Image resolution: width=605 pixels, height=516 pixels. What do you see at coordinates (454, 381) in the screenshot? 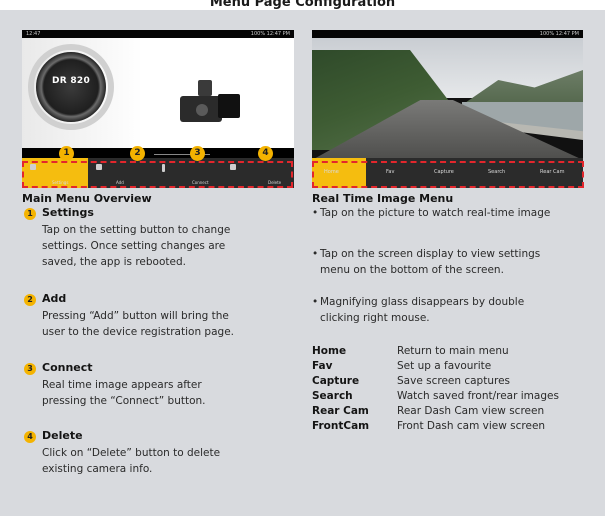
I see `value-capture: Save screen captures` at bounding box center [454, 381].